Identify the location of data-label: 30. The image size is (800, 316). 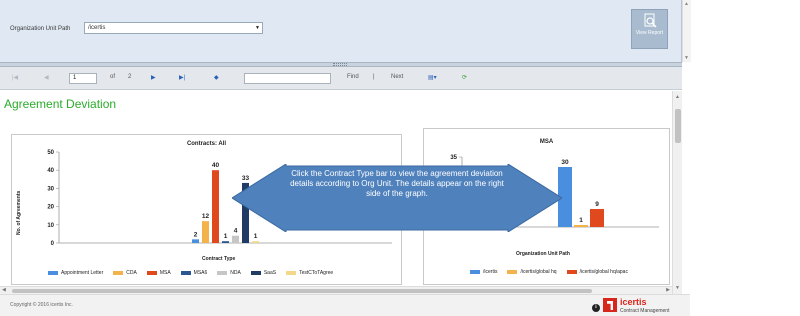
(565, 162).